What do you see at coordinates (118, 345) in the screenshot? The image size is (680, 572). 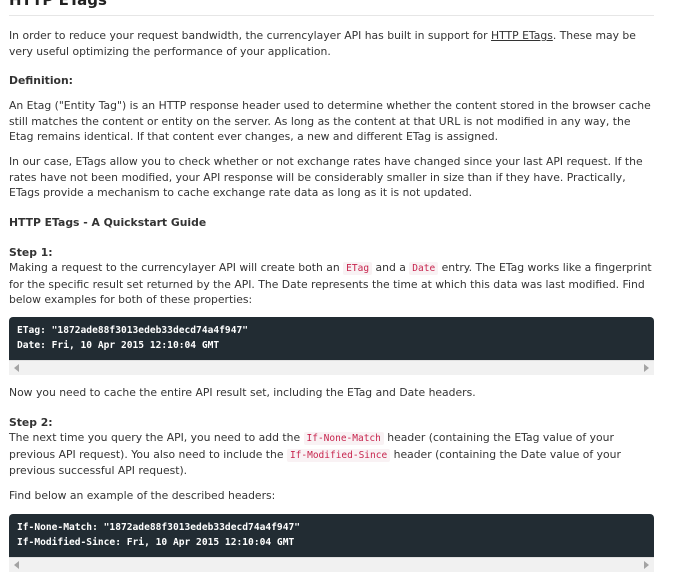 I see `code-line: Date: Fri, 10 Apr 2015 12:10:04 GMT` at bounding box center [118, 345].